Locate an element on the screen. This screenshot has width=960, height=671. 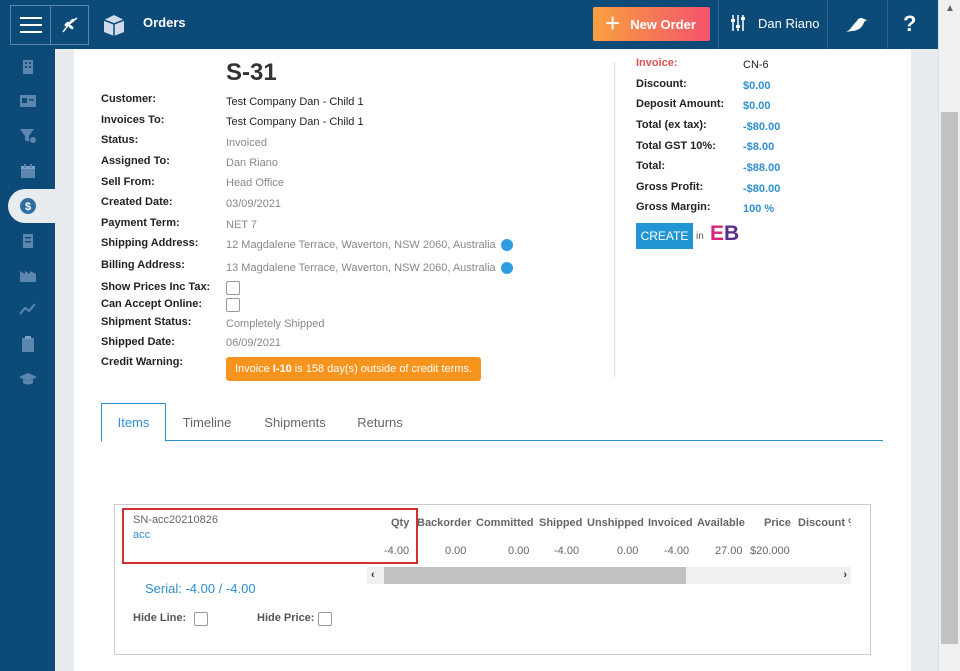
sidebar-item-calendar is located at coordinates (27, 171).